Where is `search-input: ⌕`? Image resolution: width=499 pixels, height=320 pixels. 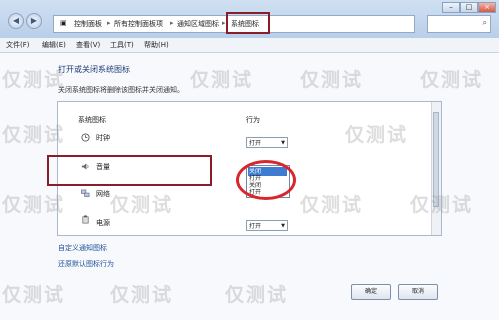
search-input: ⌕ is located at coordinates (459, 24).